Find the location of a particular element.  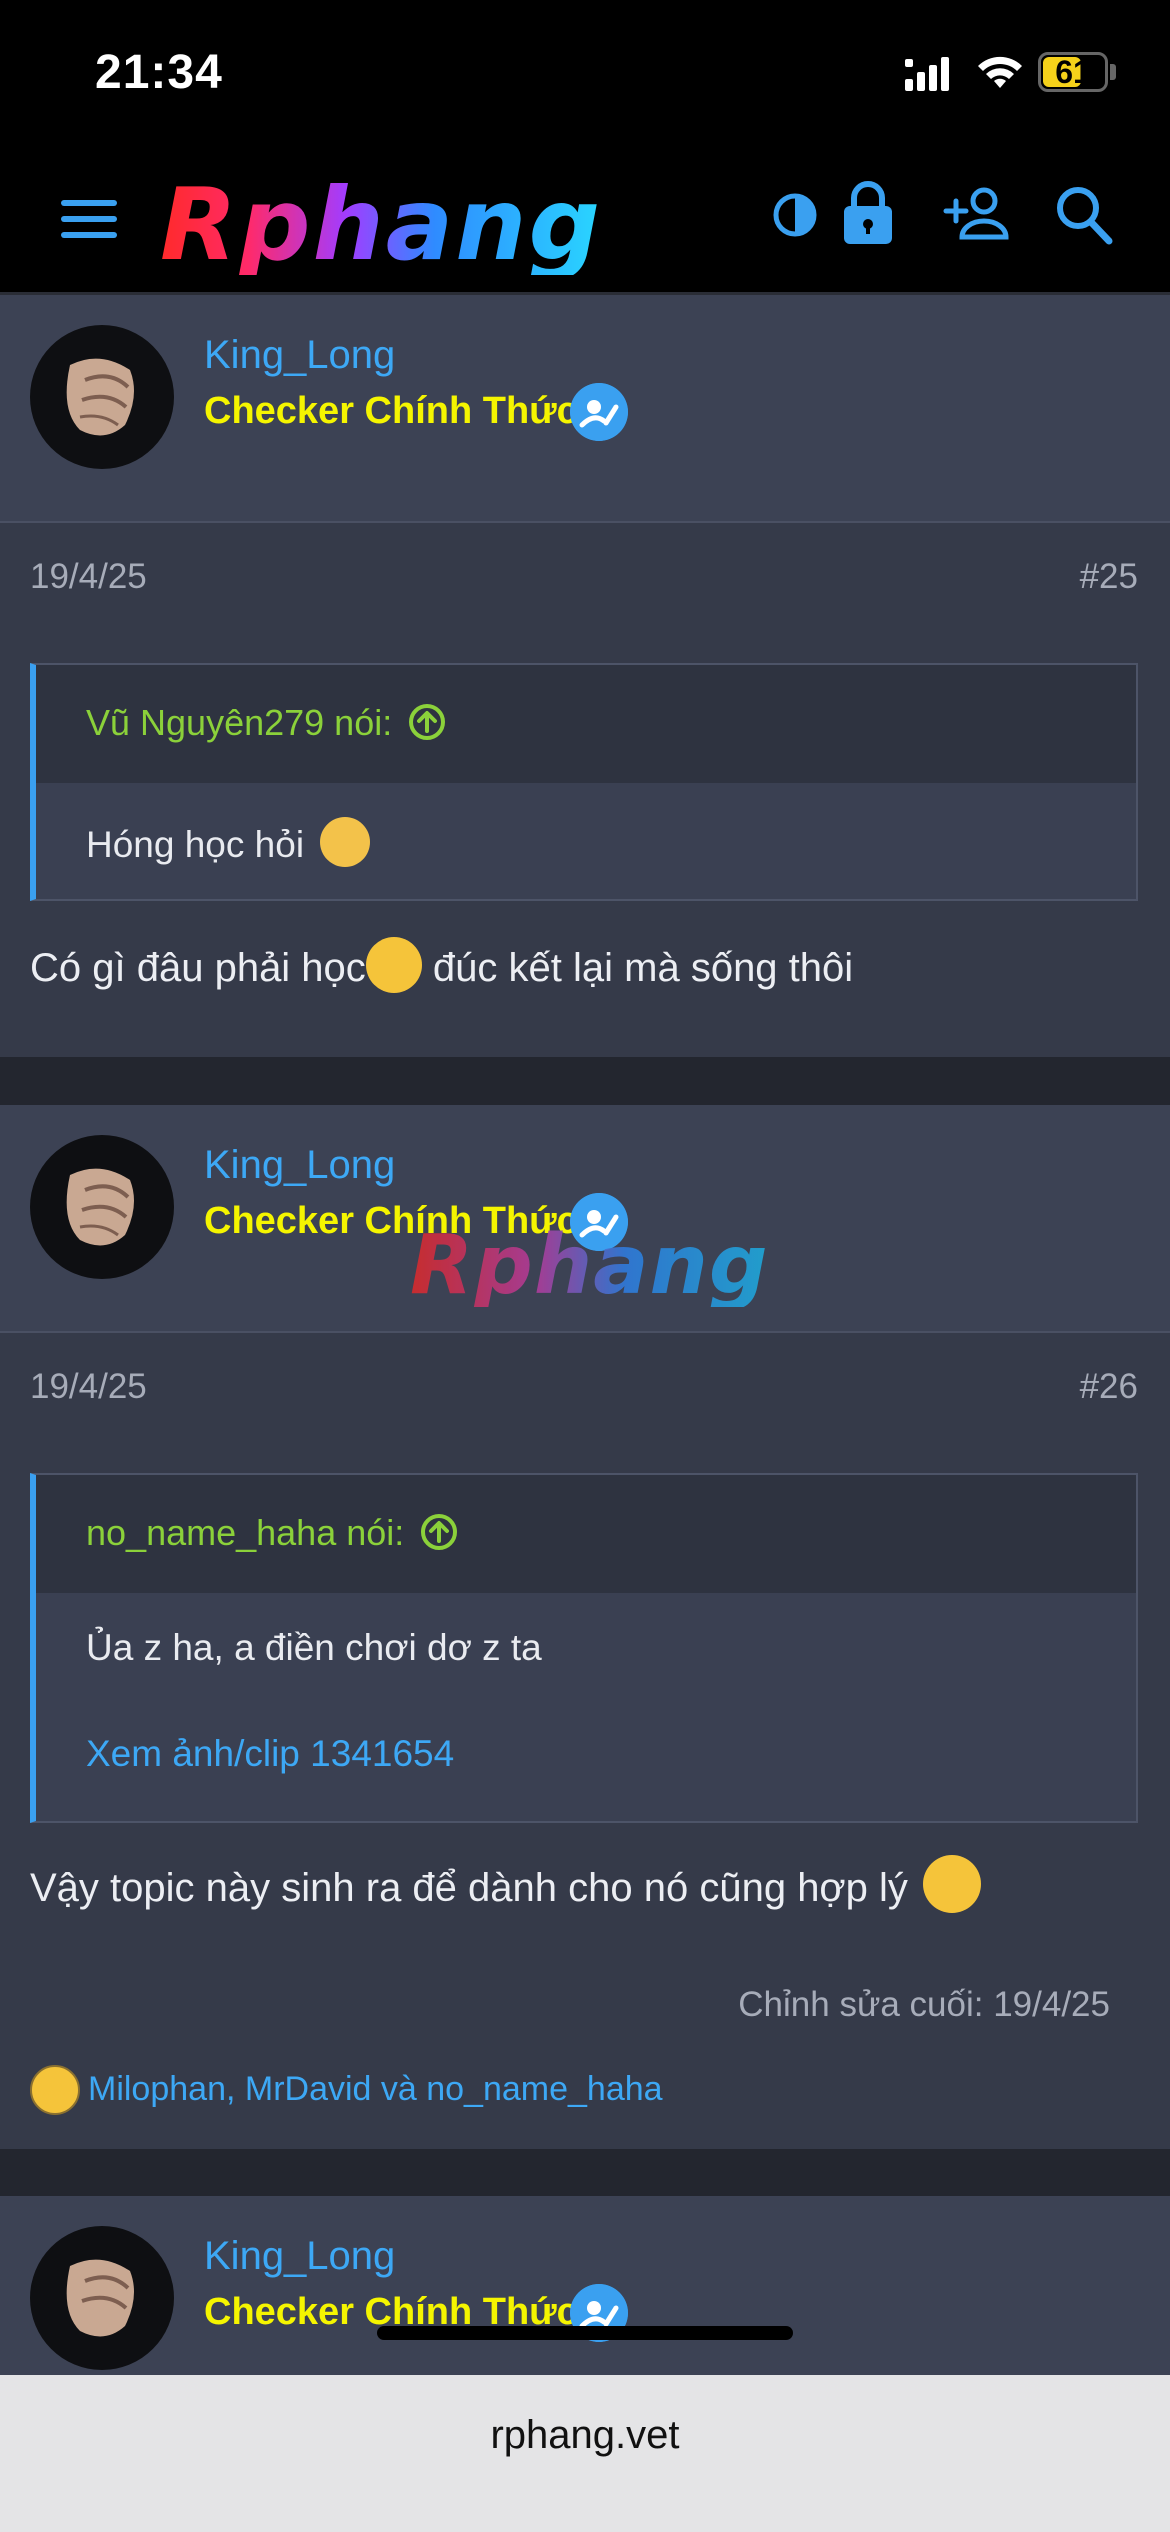

quote-header: no_name_haha nói: is located at coordinates (586, 1534).